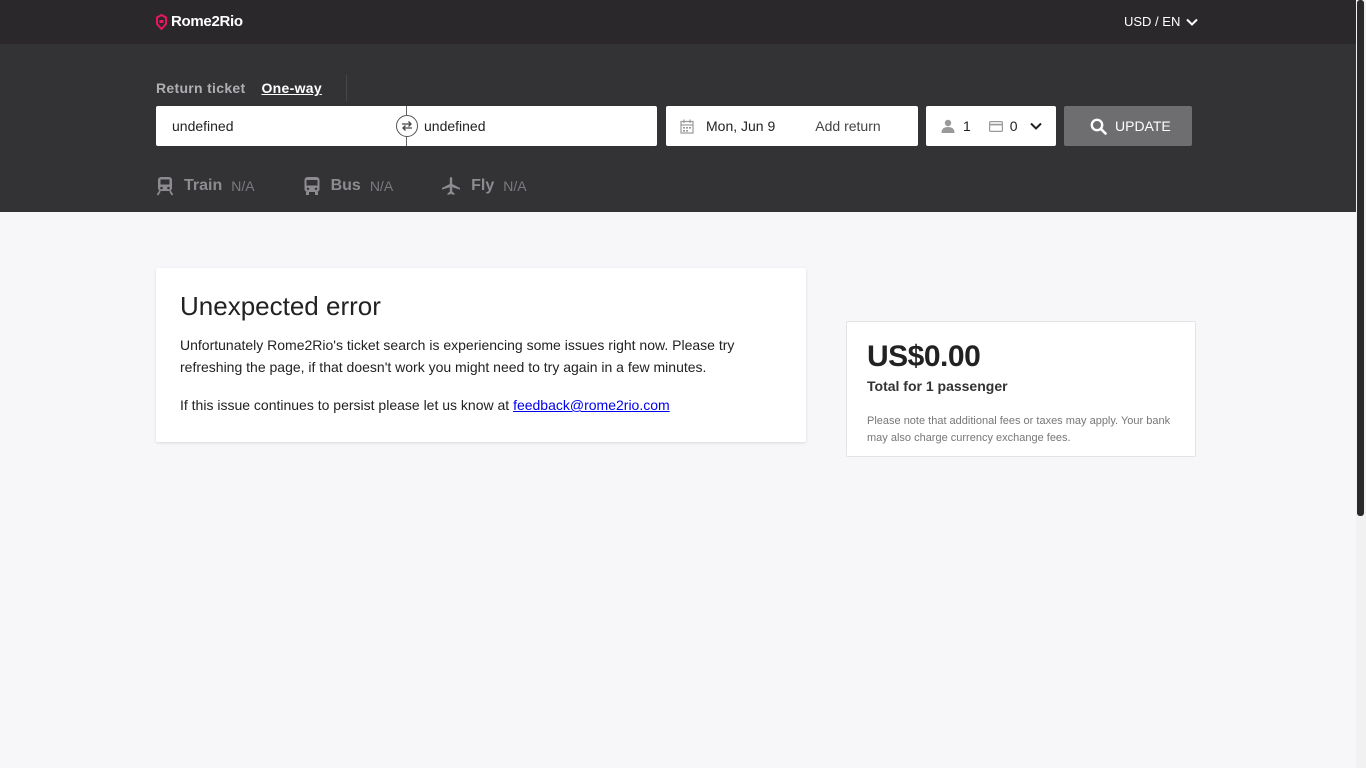 Image resolution: width=1366 pixels, height=768 pixels. What do you see at coordinates (1152, 21) in the screenshot?
I see `locale-label: USD / EN` at bounding box center [1152, 21].